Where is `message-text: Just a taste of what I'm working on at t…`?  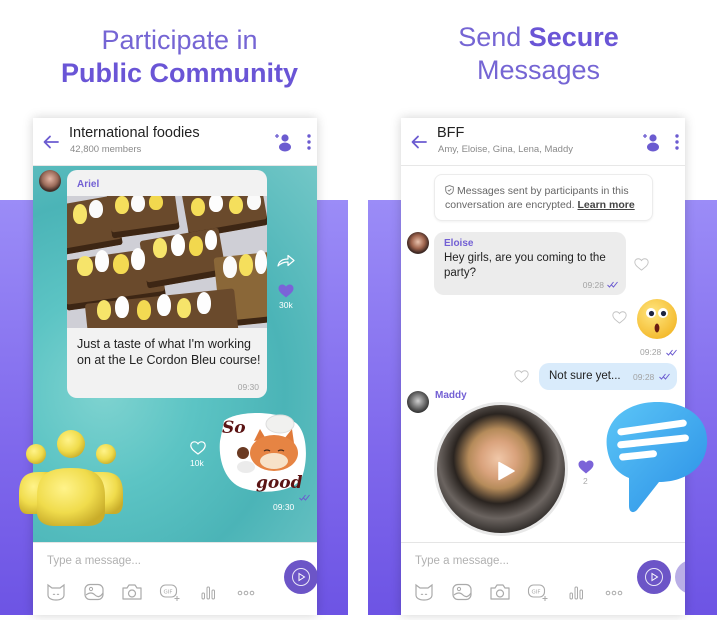
message-text: Just a taste of what I'm working on at t… is located at coordinates (169, 352).